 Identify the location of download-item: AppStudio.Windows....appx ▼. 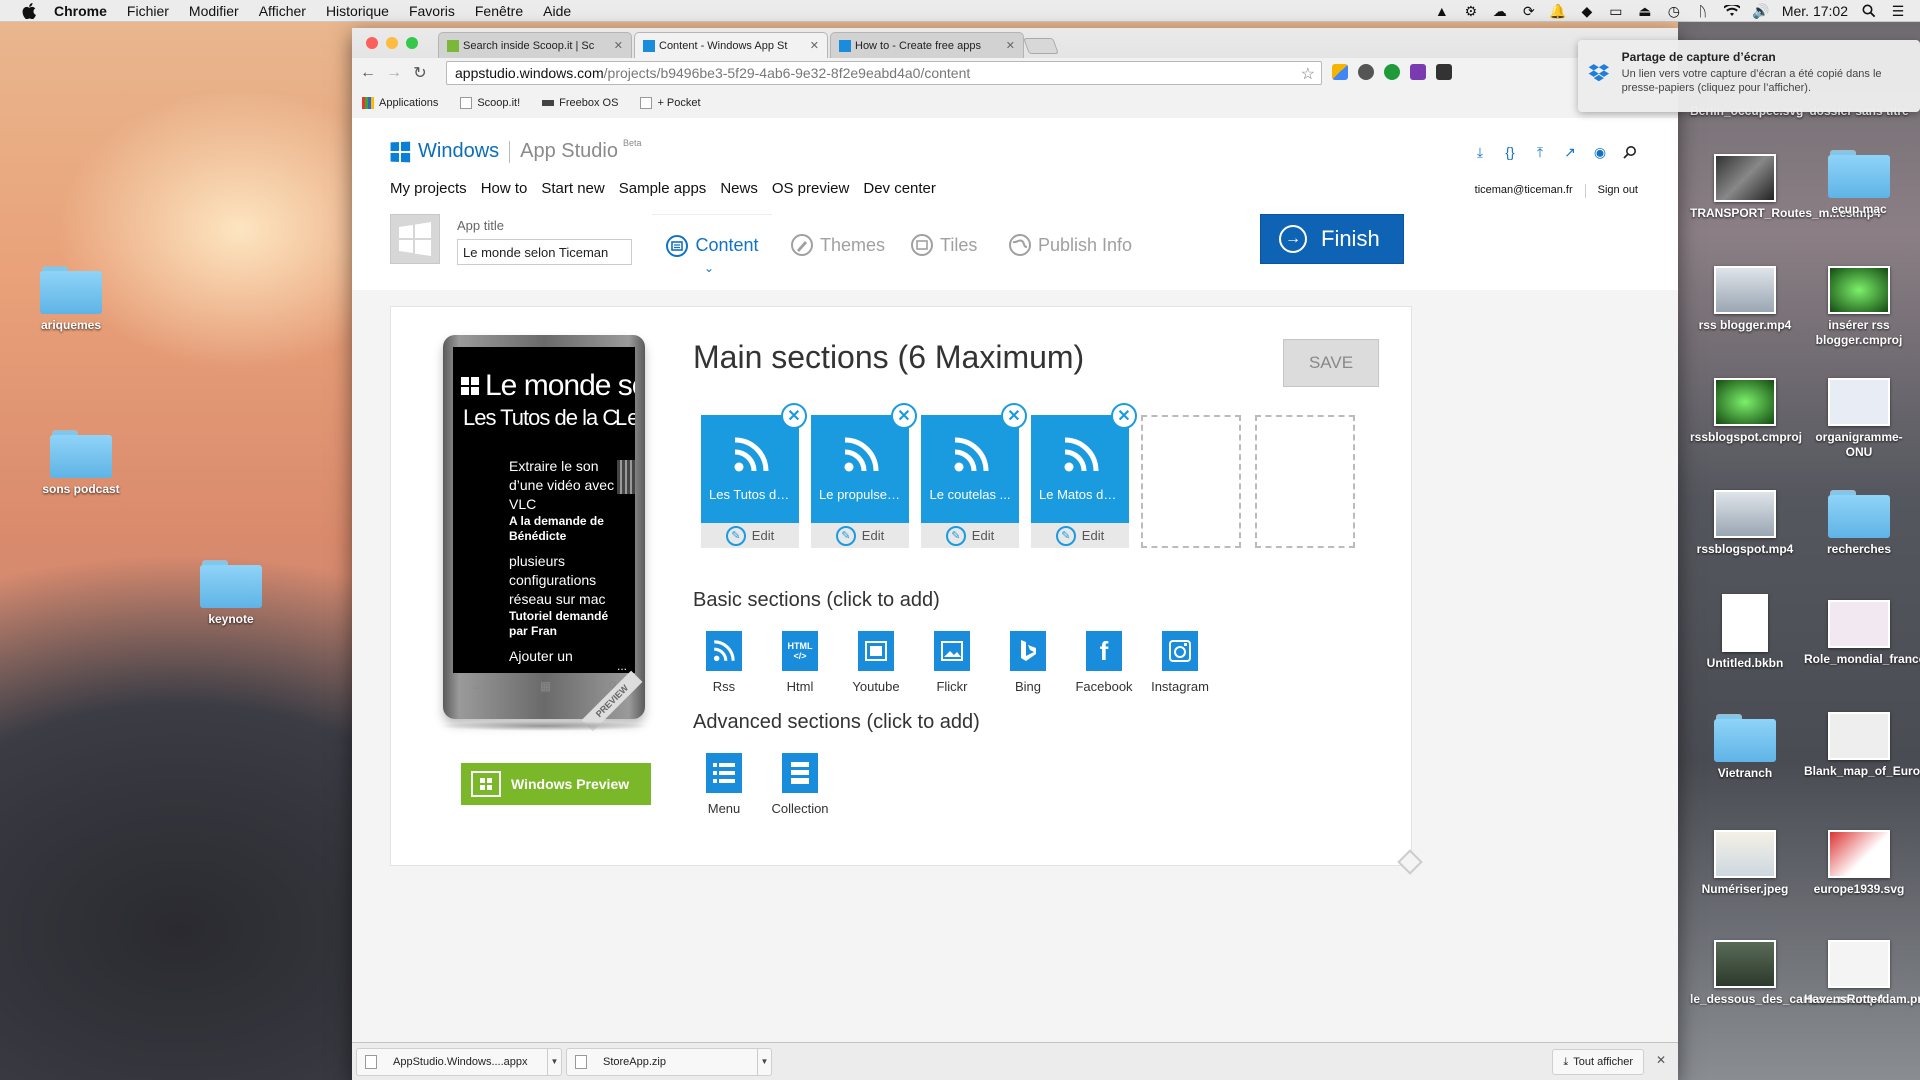
(459, 1061).